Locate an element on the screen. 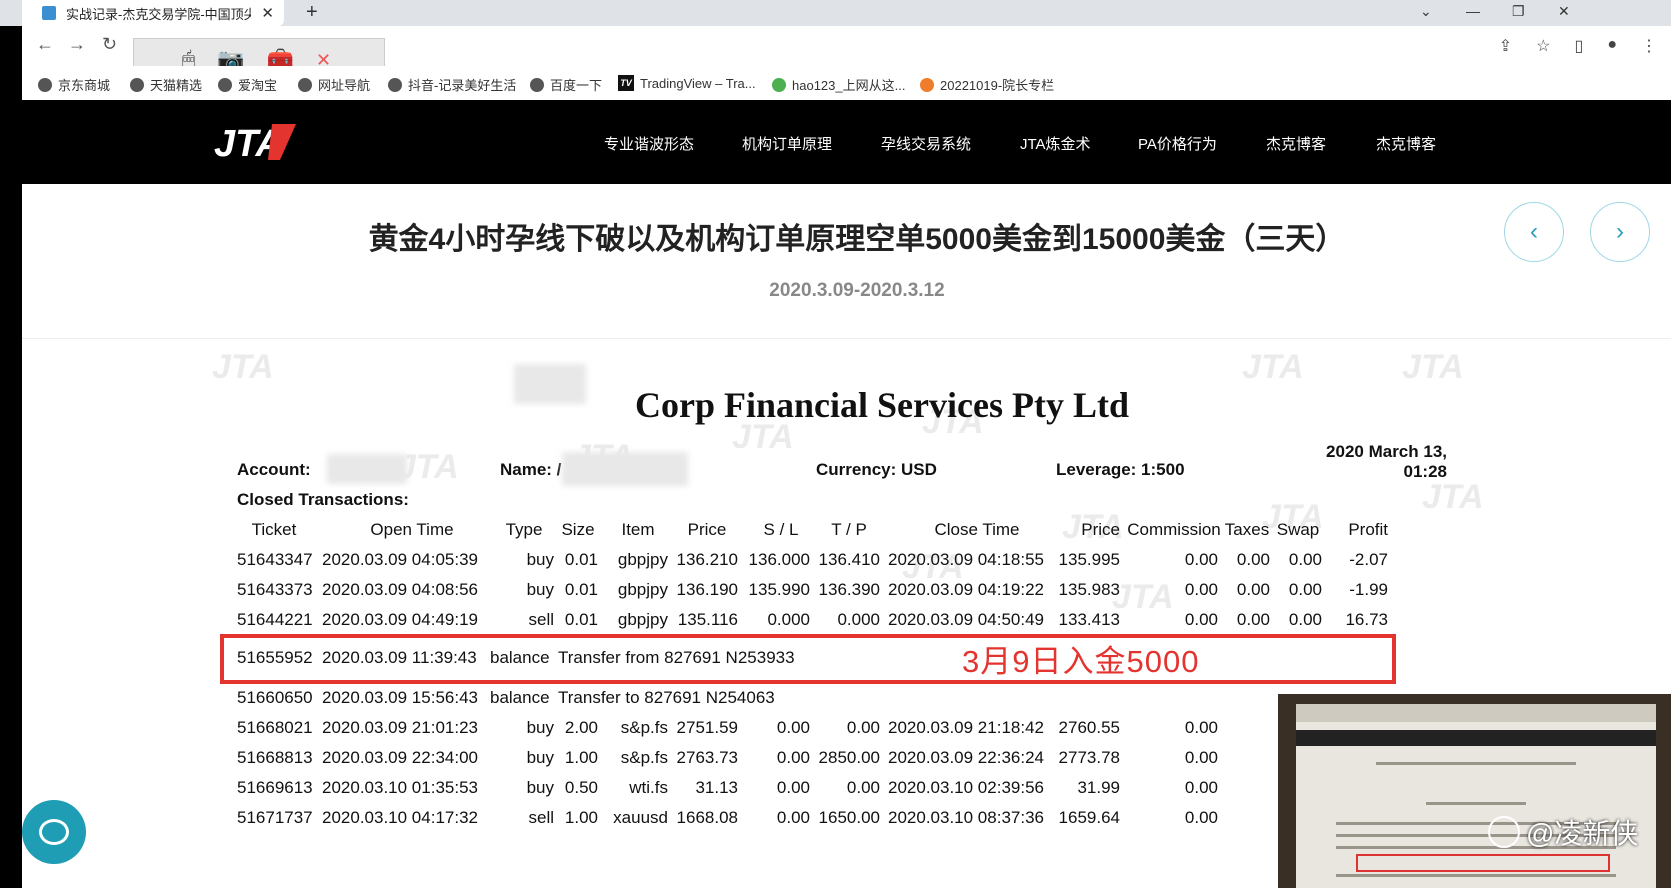 The height and width of the screenshot is (888, 1671). bookmark-item: 20221019-院长专栏 is located at coordinates (987, 84).